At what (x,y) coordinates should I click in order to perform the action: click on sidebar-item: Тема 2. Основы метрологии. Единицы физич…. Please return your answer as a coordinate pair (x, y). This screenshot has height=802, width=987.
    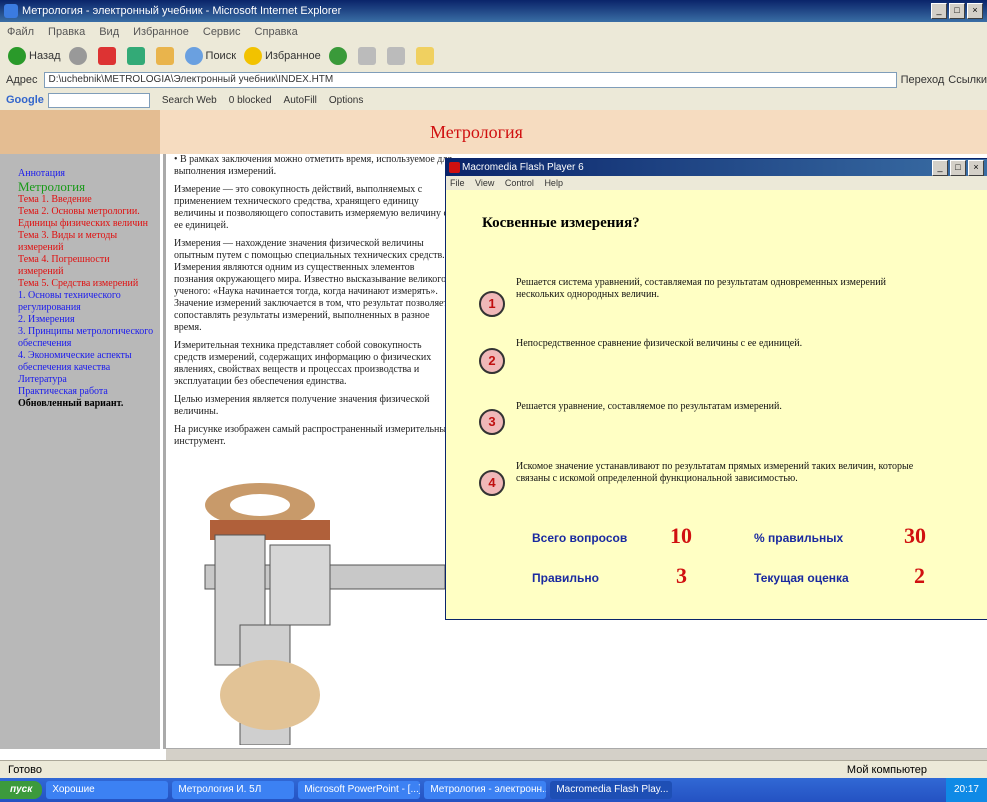
    Looking at the image, I should click on (80, 218).